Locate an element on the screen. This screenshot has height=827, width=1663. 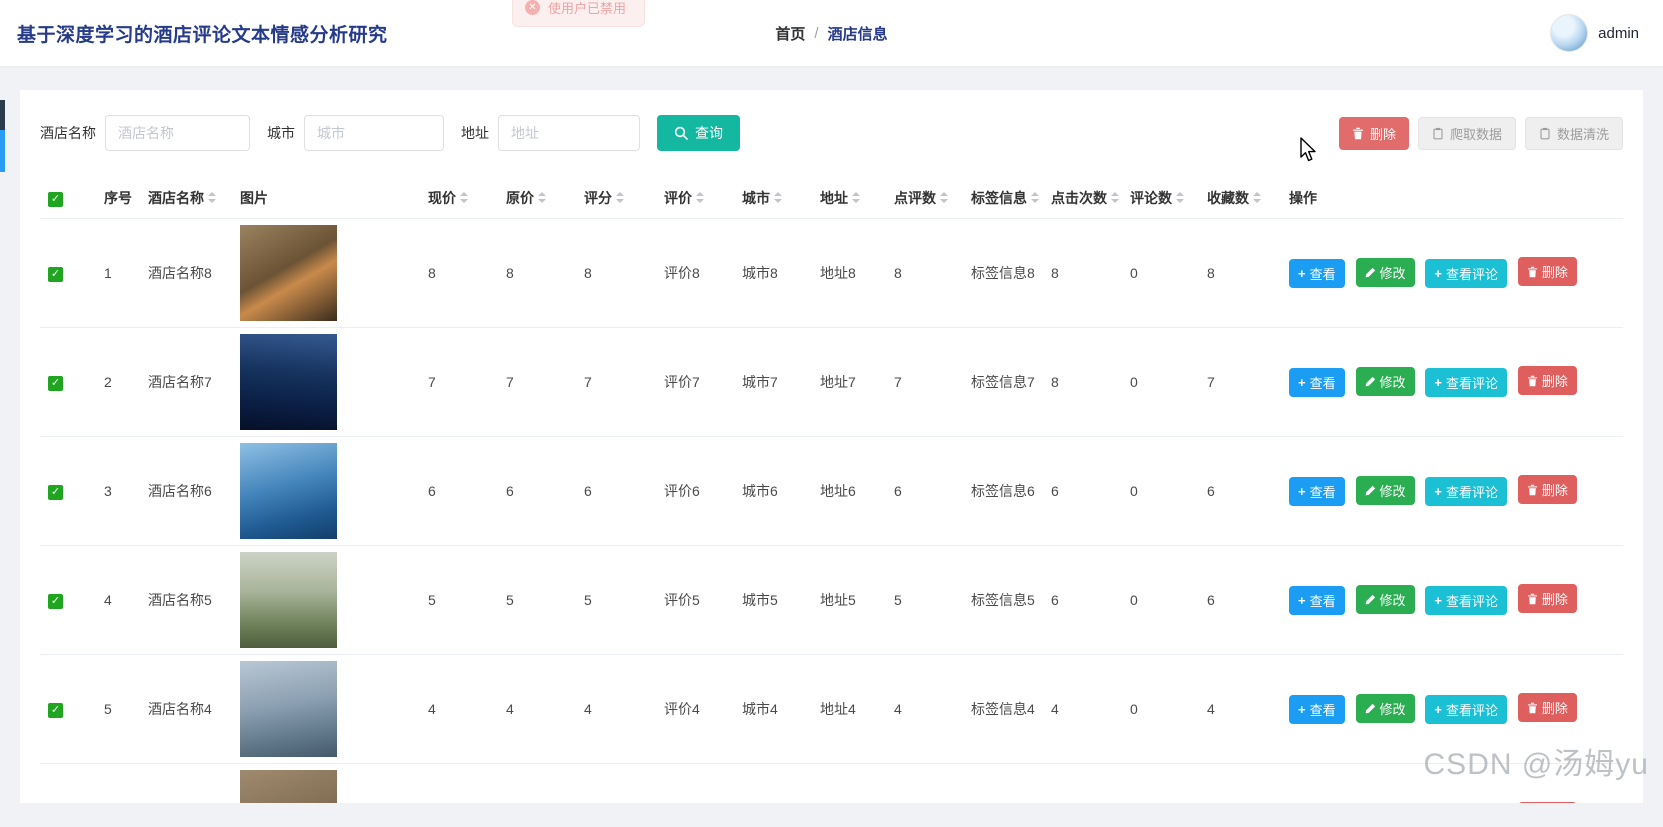
column-header: 标签信息 is located at coordinates (1003, 198).